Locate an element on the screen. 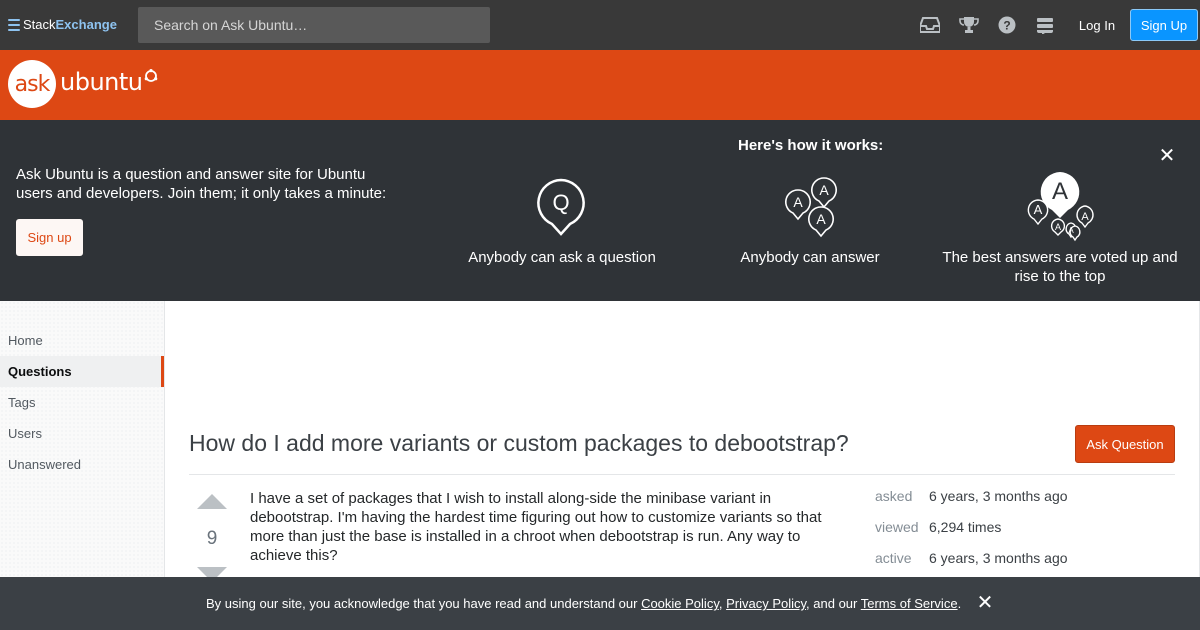 This screenshot has width=1200, height=630. vote-count: 9 is located at coordinates (212, 538).